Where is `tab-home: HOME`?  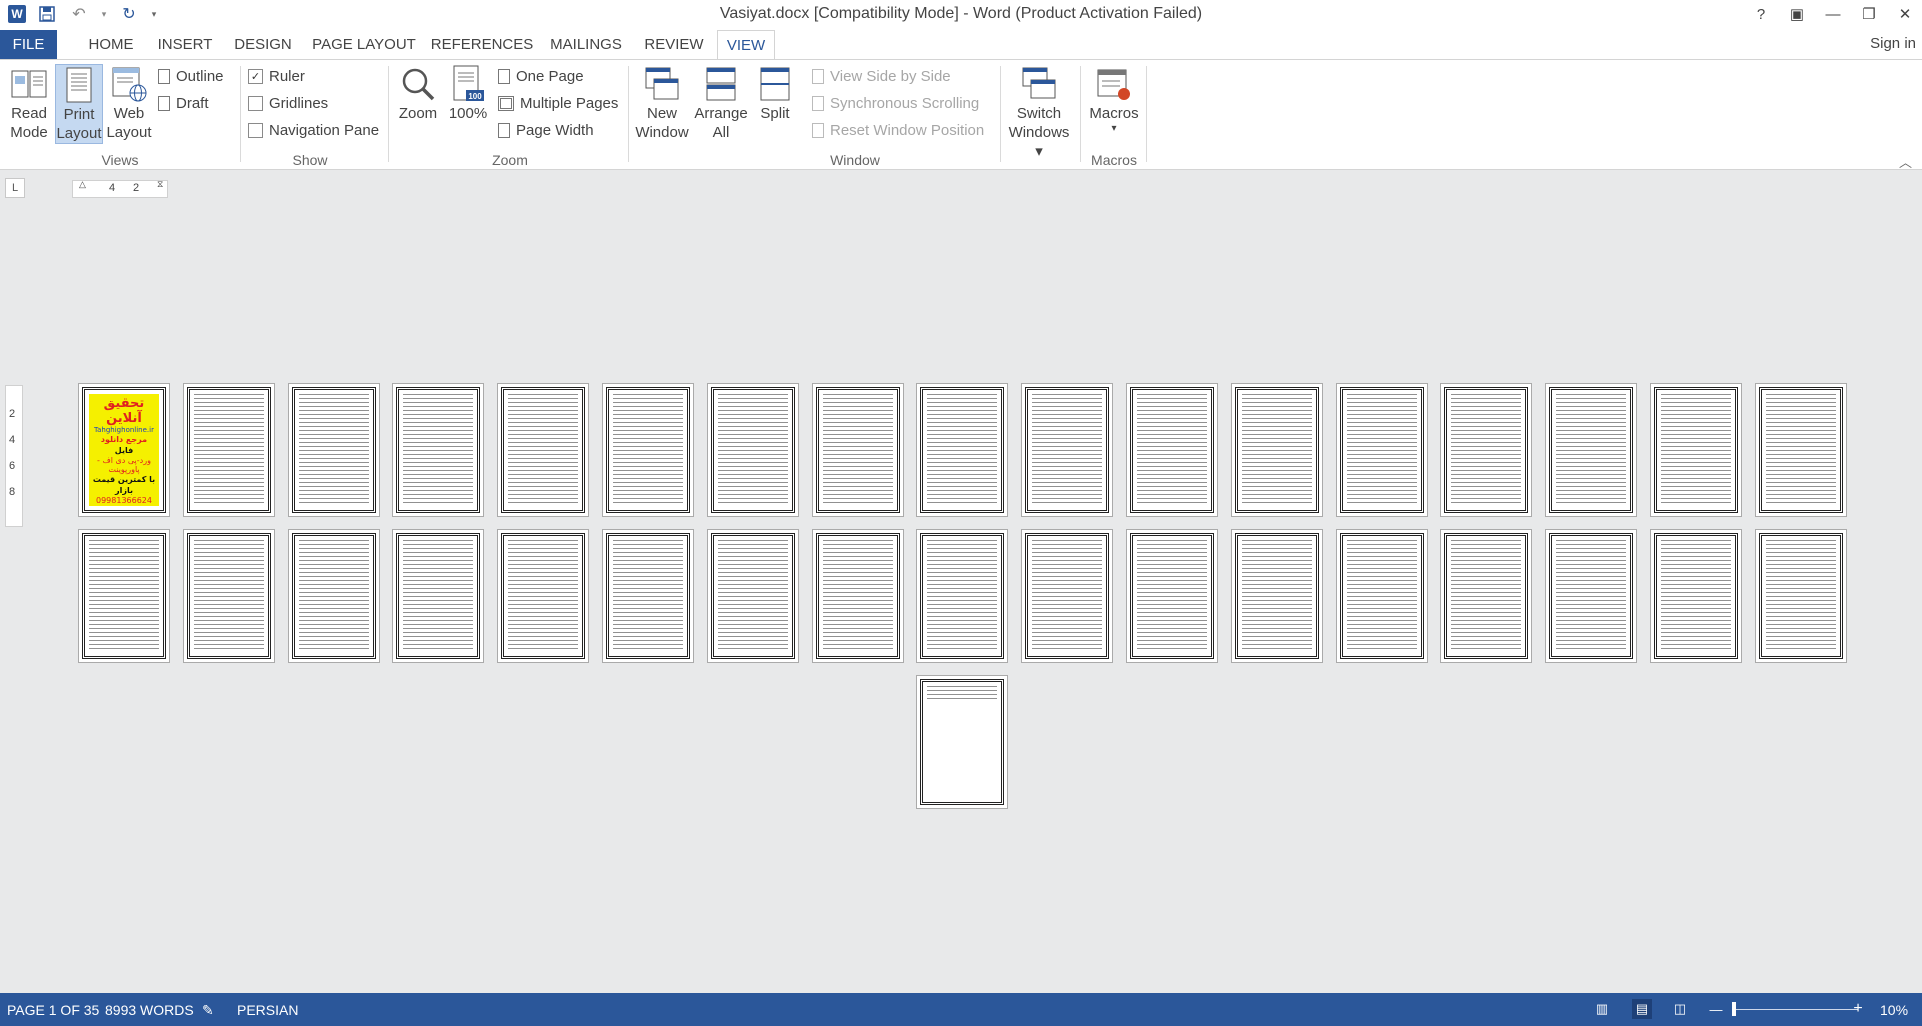
tab-home: HOME is located at coordinates (111, 44).